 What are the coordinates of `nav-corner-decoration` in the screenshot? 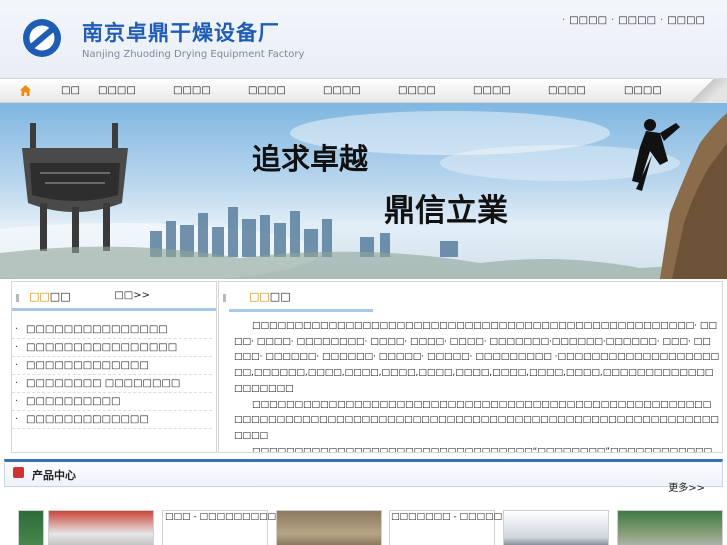 It's located at (707, 91).